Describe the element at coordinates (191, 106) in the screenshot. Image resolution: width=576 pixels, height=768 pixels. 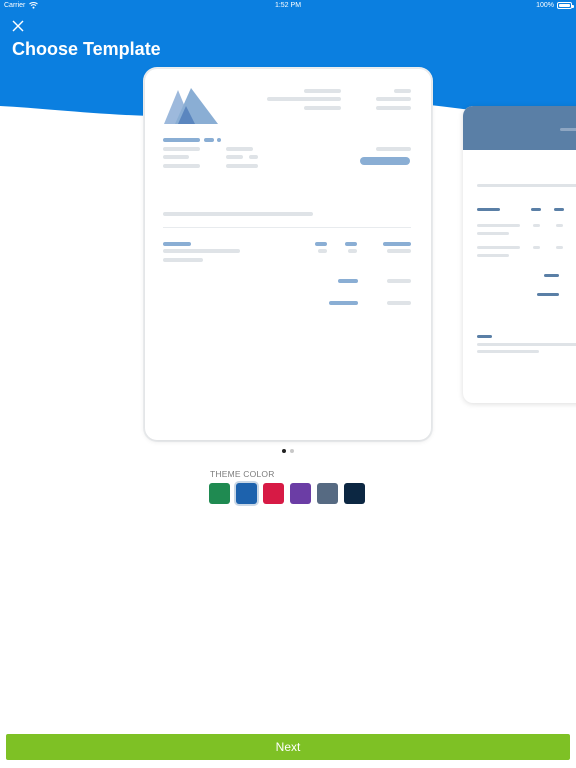
I see `template-logo-icon` at that location.